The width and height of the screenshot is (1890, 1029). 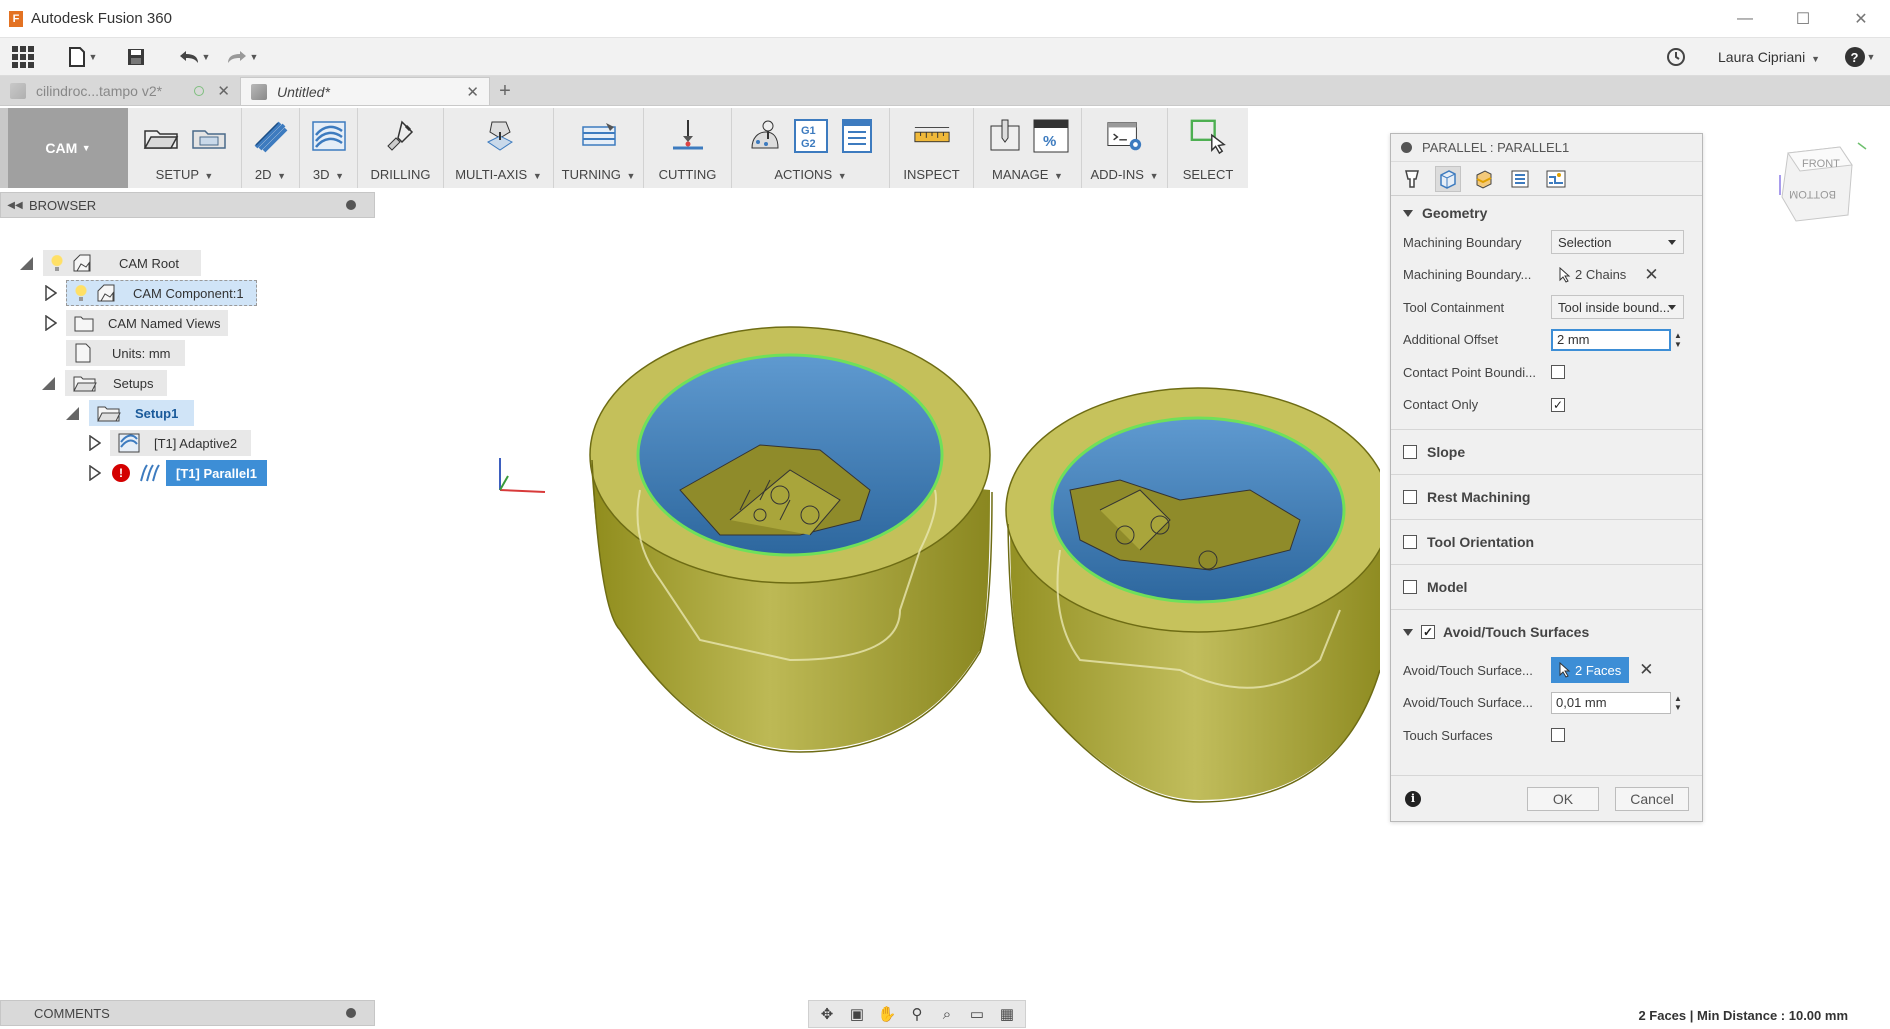 I want to click on avoid-offset-spinner: ▲ ▼, so click(x=1678, y=703).